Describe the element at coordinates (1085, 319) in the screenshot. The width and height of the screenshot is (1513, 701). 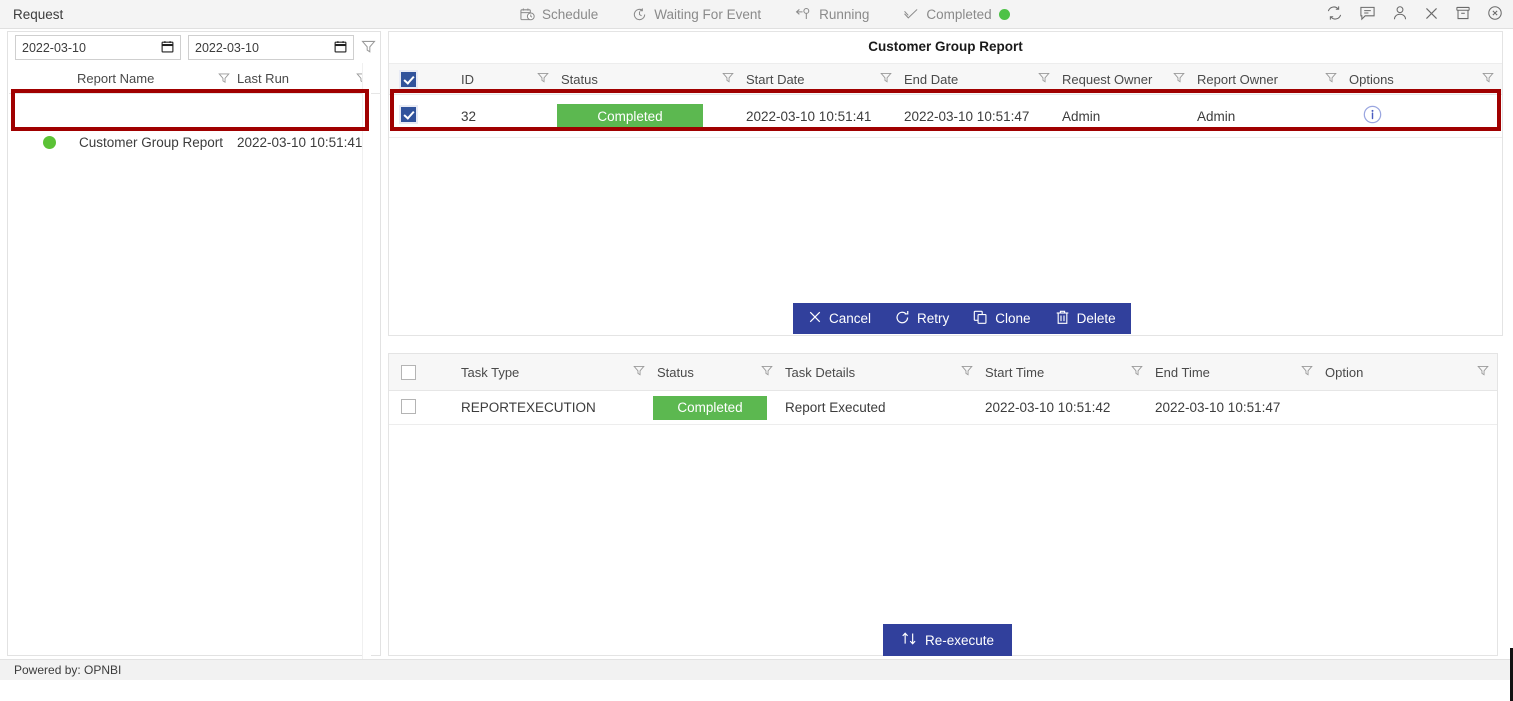
I see `delete-button: Delete` at that location.